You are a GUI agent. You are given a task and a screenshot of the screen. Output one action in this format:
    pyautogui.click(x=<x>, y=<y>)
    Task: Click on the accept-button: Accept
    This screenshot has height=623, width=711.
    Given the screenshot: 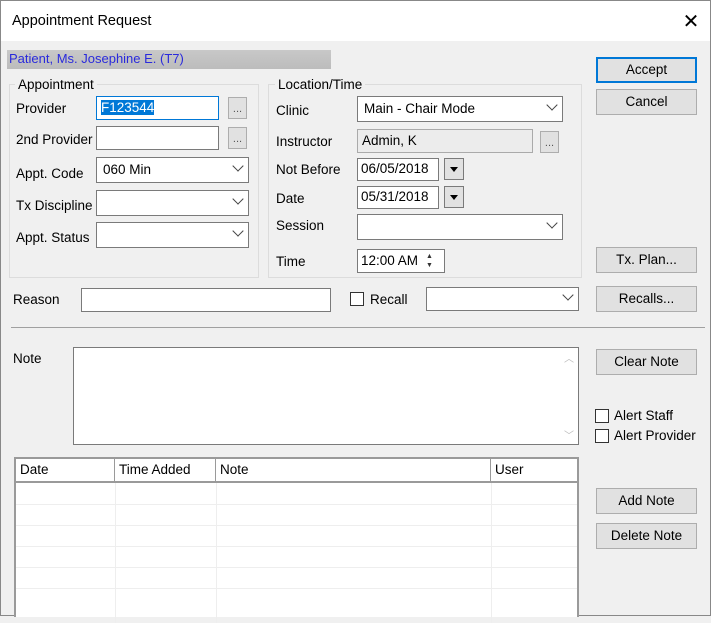 What is the action you would take?
    pyautogui.click(x=646, y=70)
    